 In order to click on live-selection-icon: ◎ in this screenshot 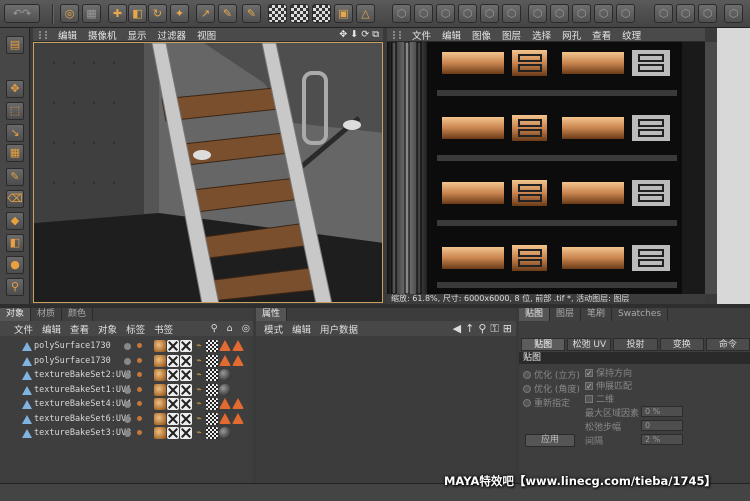, I will do `click(69, 13)`.